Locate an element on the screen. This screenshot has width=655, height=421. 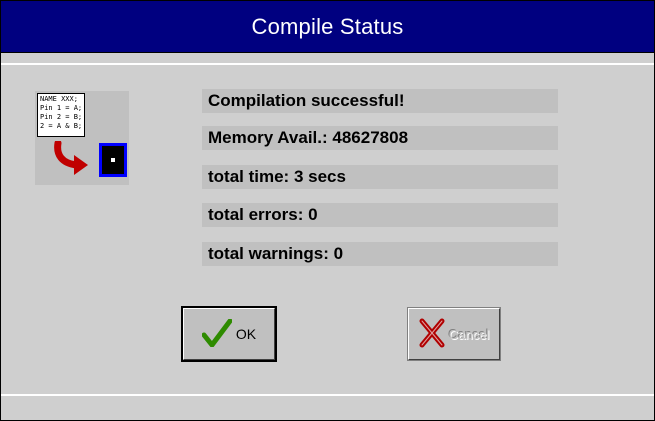
memory-available: Memory Avail.: 48627808 is located at coordinates (380, 138).